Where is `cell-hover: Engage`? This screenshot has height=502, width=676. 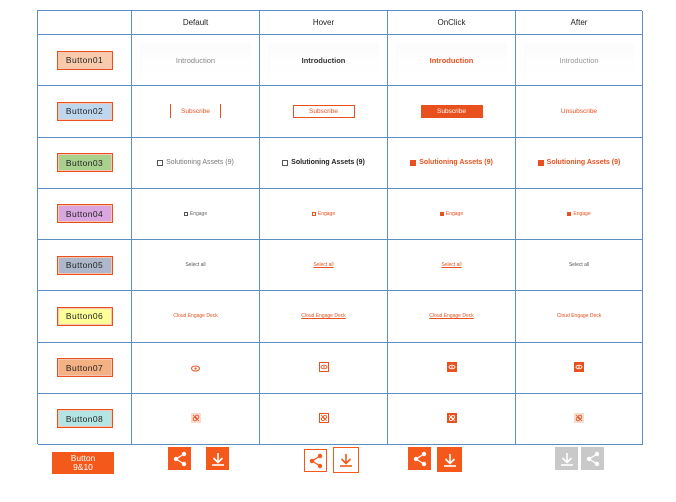 cell-hover: Engage is located at coordinates (324, 214).